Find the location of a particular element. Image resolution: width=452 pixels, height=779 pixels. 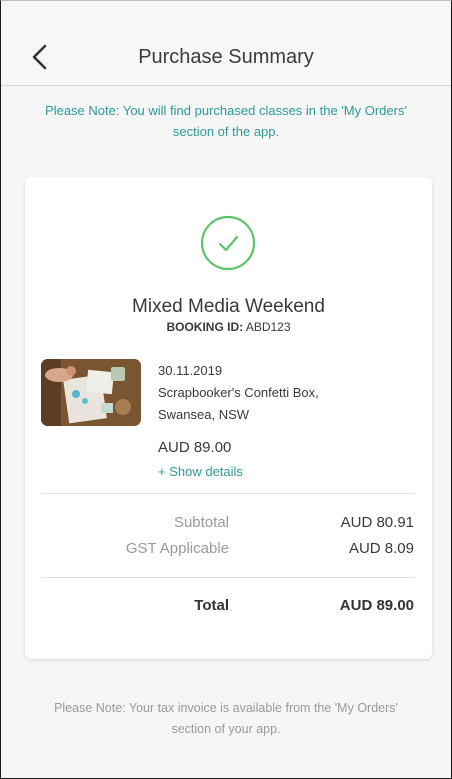

event-venue-line2: Swansea, NSW is located at coordinates (204, 414).